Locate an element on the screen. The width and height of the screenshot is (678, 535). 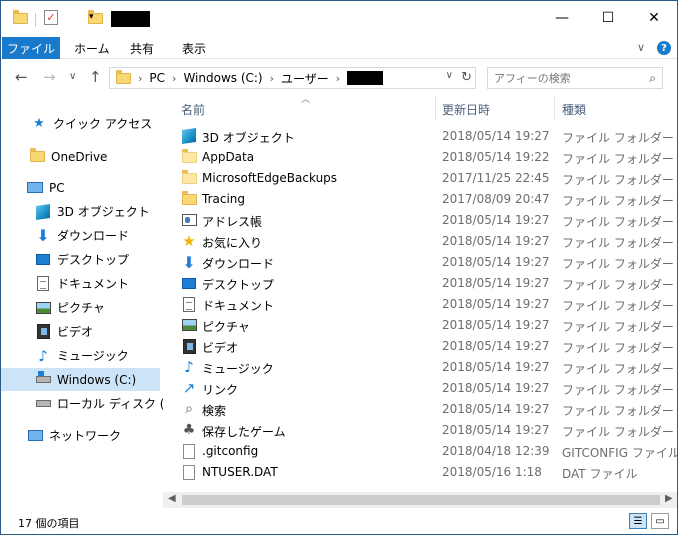
file-row: ↗ リンク 2018/05/14 19:27 ファイル フォルダー is located at coordinates (426, 388).